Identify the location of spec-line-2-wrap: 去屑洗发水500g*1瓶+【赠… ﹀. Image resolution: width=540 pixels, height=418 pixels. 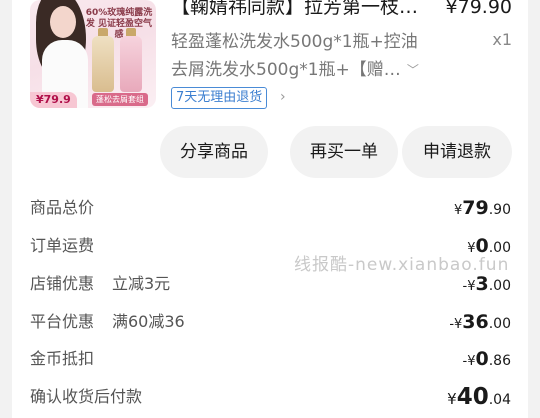
(298, 70).